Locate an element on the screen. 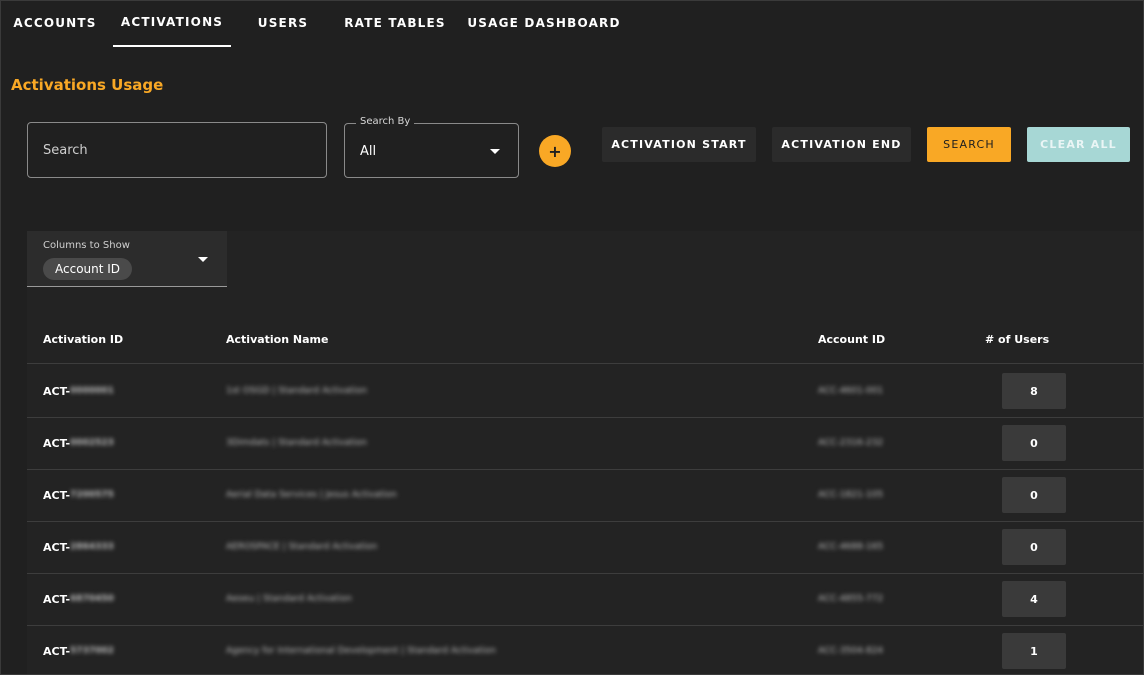 Image resolution: width=1144 pixels, height=675 pixels. activation-id-cell: ACT- 5737002 is located at coordinates (78, 649).